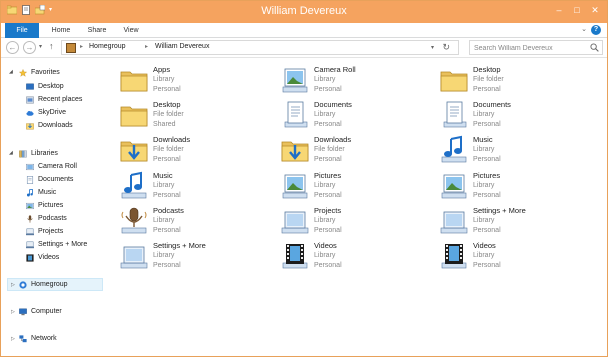 The width and height of the screenshot is (608, 357). Describe the element at coordinates (107, 46) in the screenshot. I see `breadcrumb-homegroup: Homegroup` at that location.